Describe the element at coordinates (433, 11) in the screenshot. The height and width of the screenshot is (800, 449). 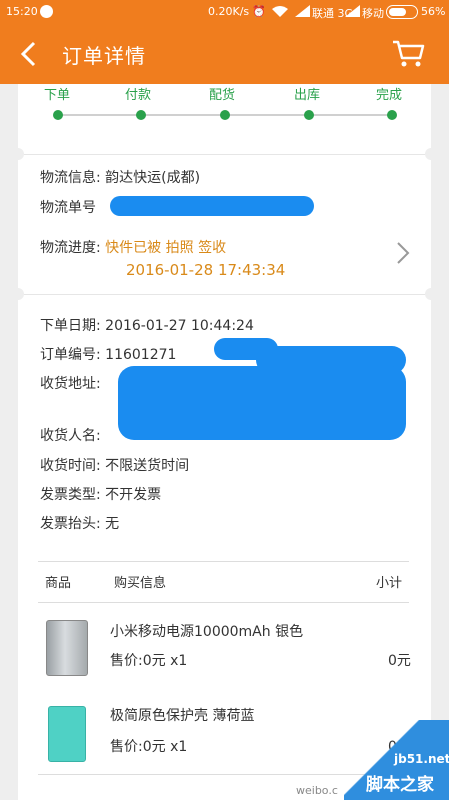
I see `battery-percent: 56%` at that location.